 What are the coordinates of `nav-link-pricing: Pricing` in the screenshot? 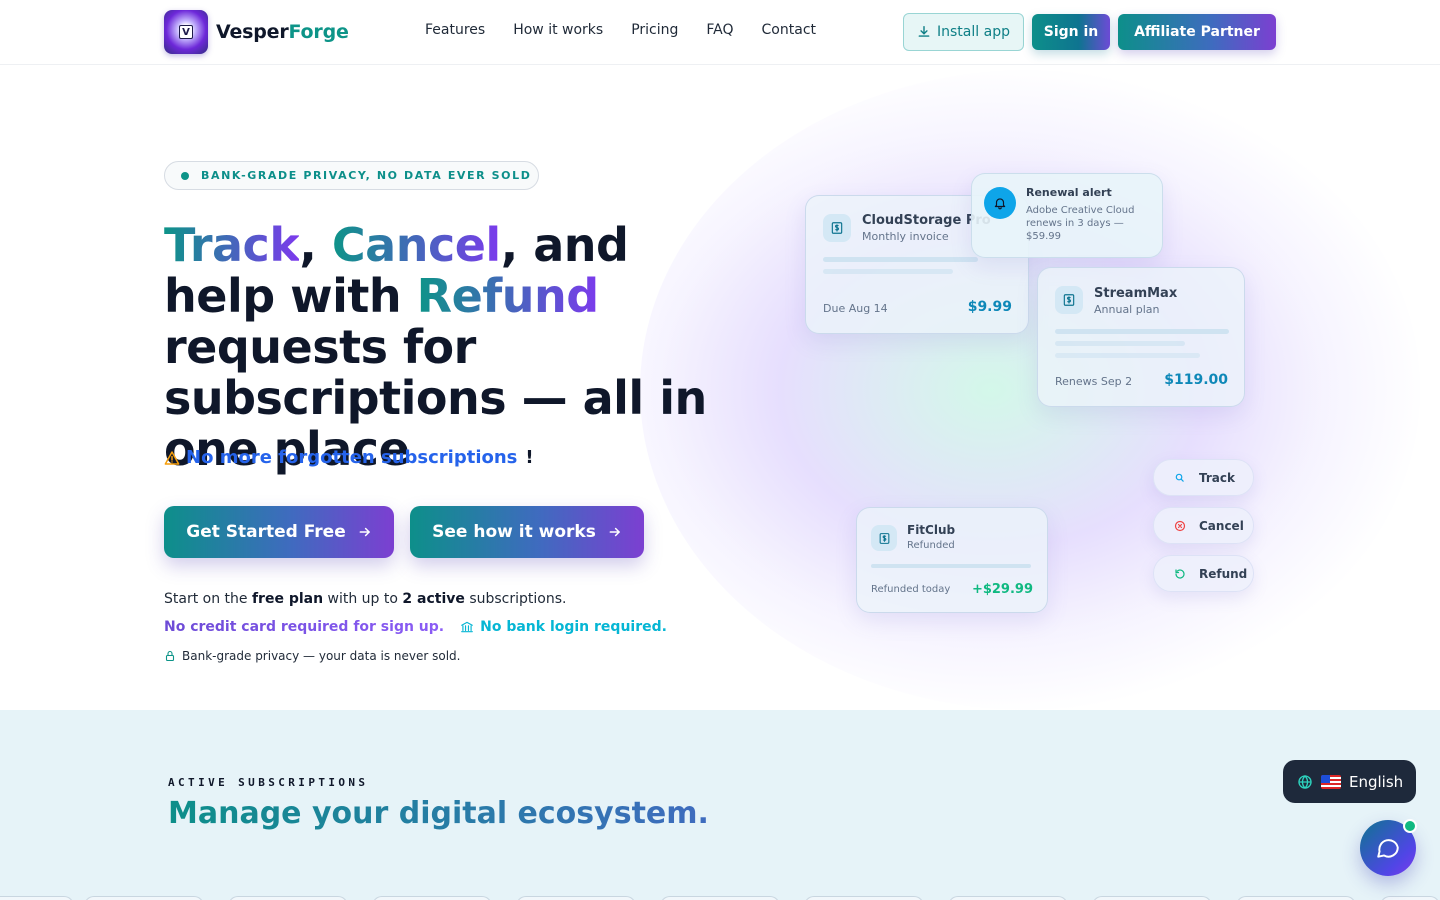 It's located at (654, 30).